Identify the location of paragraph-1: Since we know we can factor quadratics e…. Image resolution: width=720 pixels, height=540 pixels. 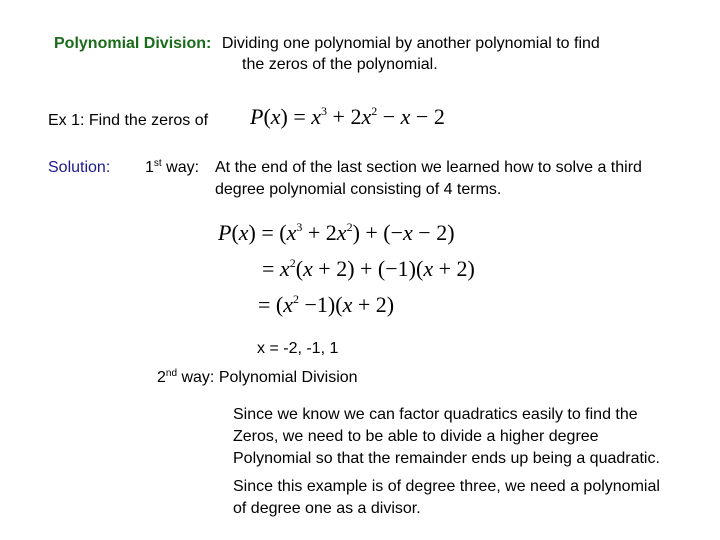
(446, 437).